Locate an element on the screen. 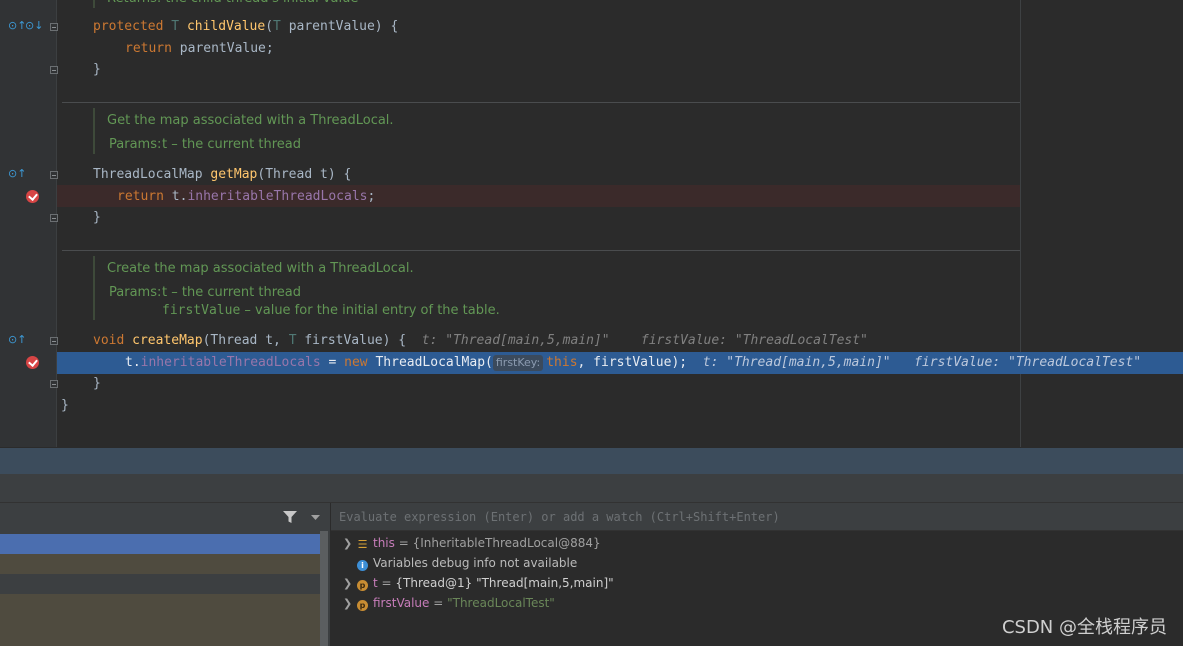  variable-row: ❯ p firstValue = "ThreadLocalTest" is located at coordinates (449, 603).